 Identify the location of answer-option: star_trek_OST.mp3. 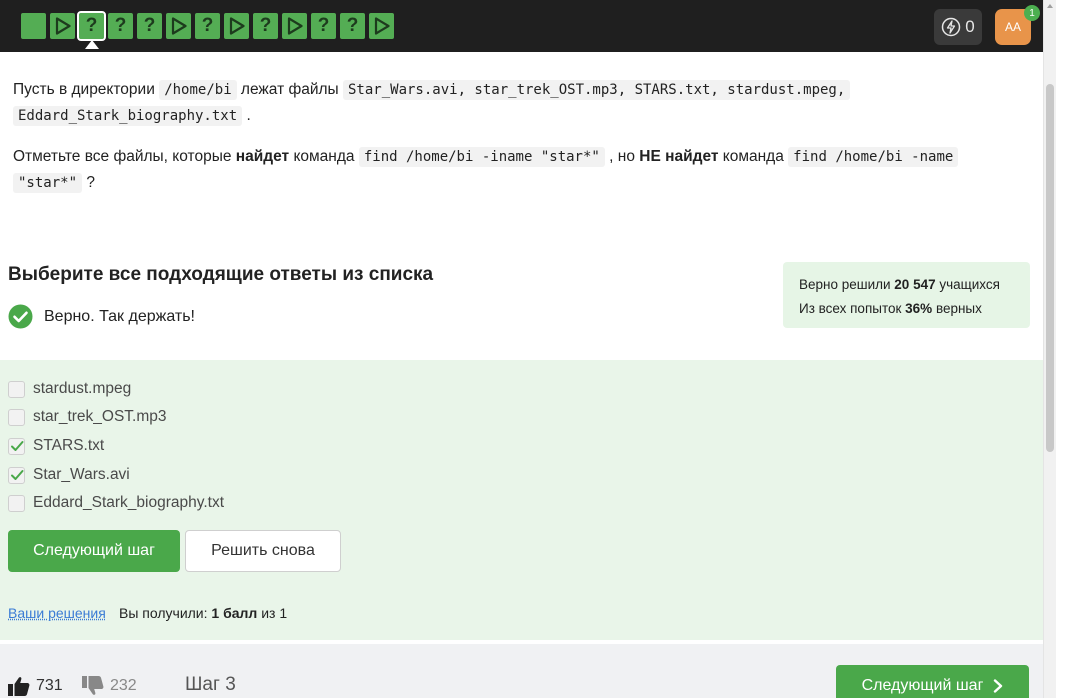
(87, 417).